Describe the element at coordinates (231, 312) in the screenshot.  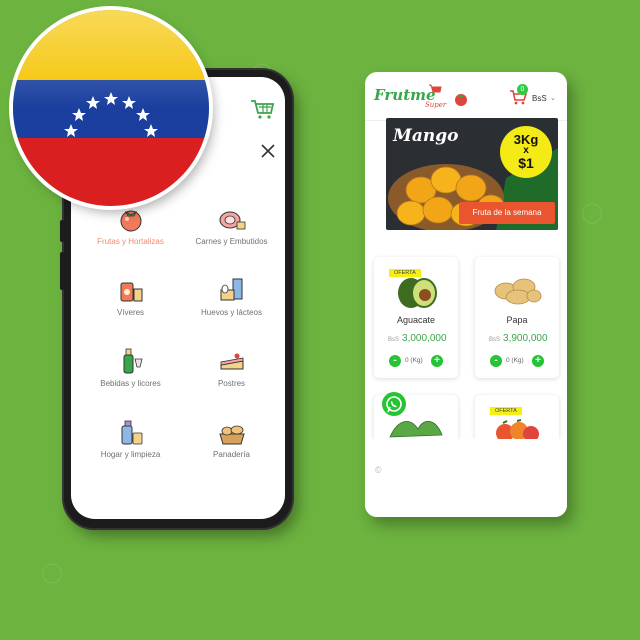
I see `category-label: Huevos y lácteos` at that location.